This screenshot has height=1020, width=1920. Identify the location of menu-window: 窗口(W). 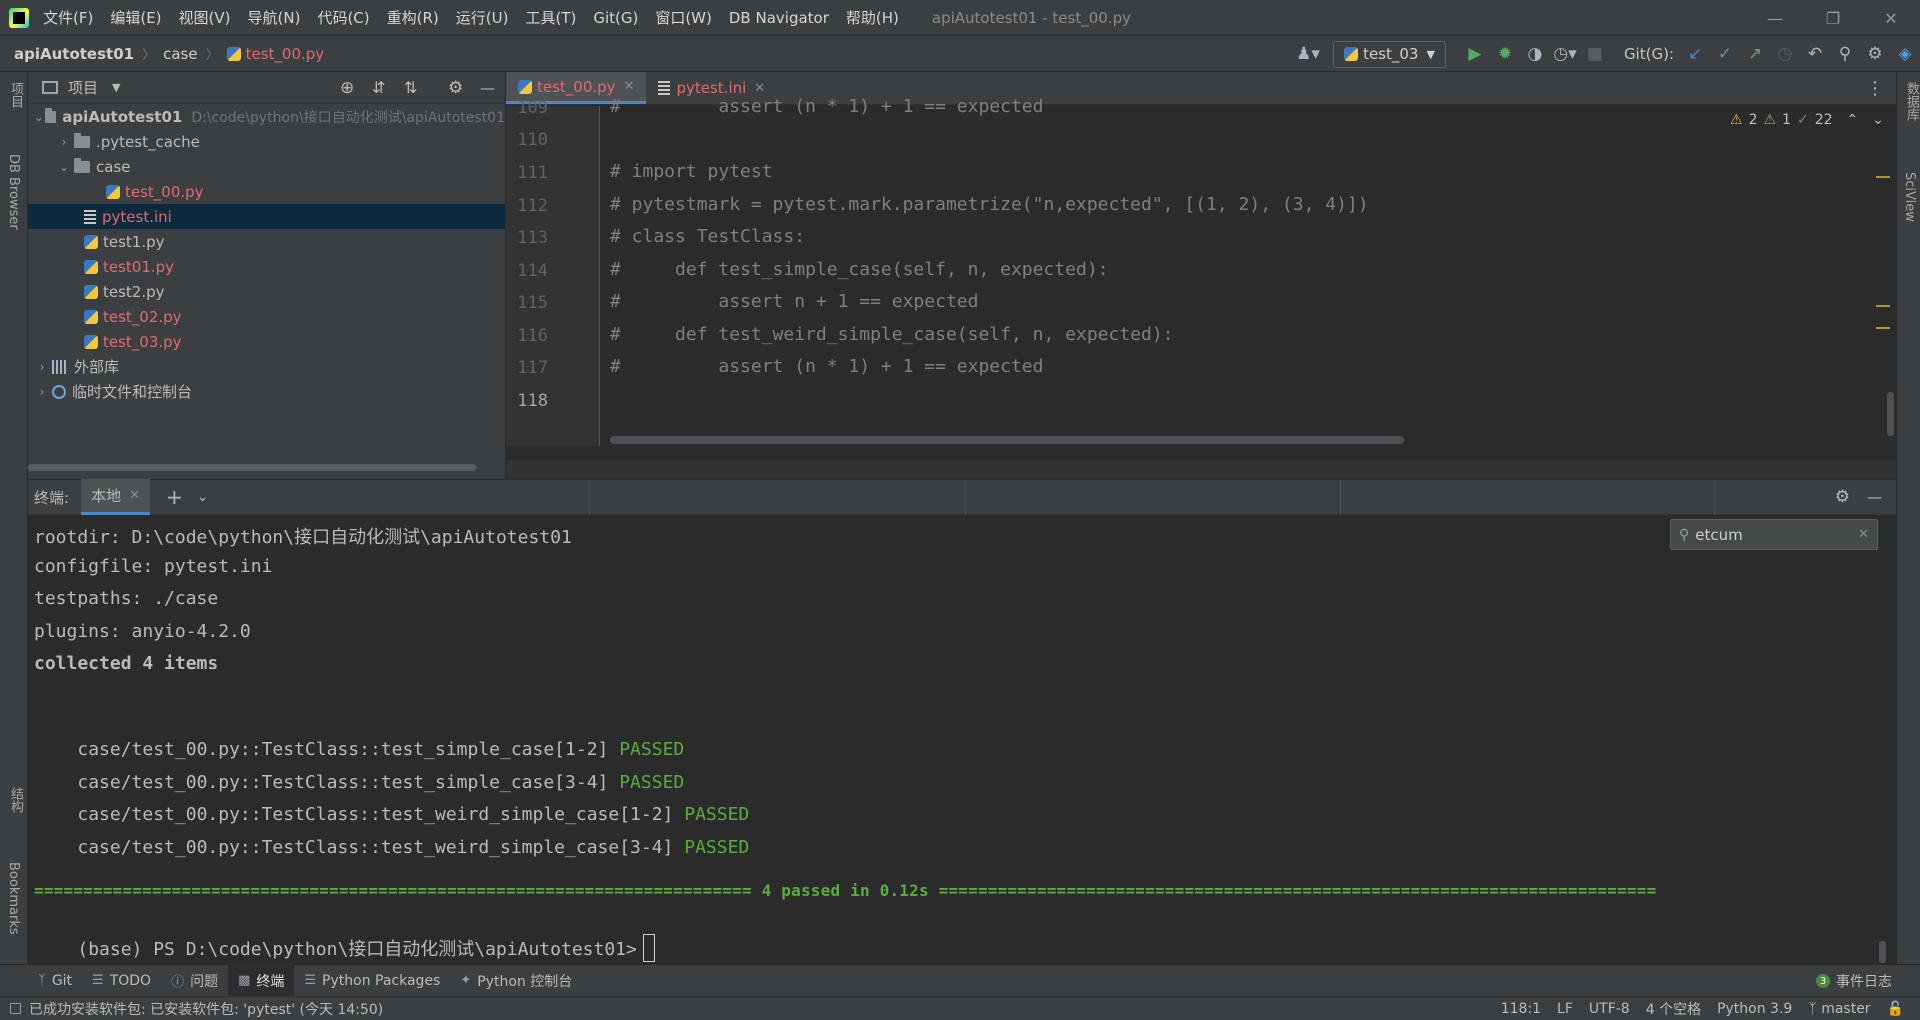
(683, 17).